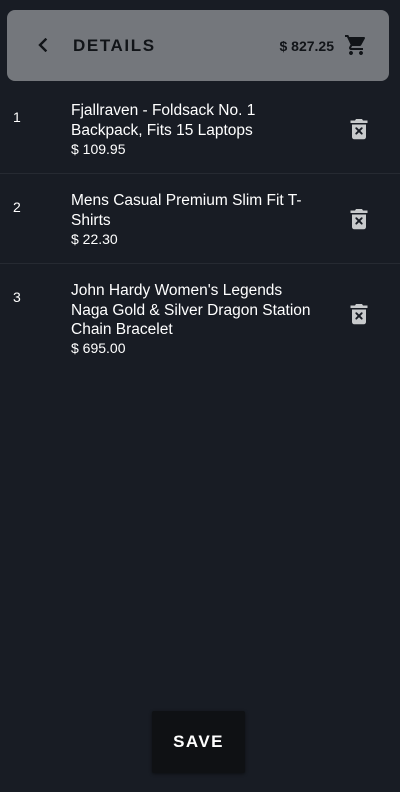  What do you see at coordinates (307, 46) in the screenshot?
I see `cart-total: $ 827.25` at bounding box center [307, 46].